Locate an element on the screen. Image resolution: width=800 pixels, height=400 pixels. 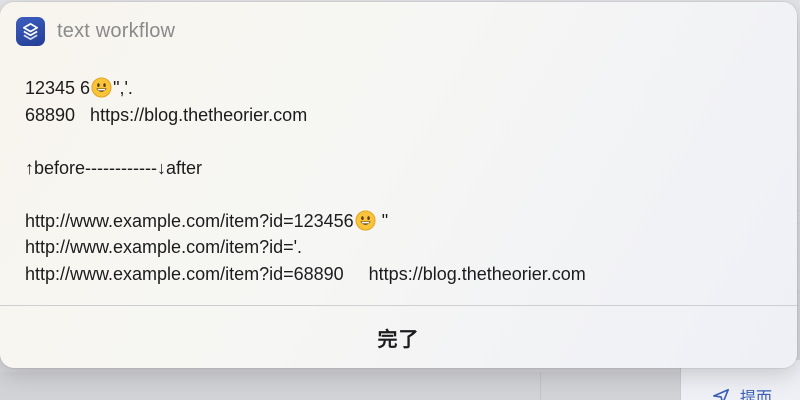
send-label: 提而 is located at coordinates (756, 395).